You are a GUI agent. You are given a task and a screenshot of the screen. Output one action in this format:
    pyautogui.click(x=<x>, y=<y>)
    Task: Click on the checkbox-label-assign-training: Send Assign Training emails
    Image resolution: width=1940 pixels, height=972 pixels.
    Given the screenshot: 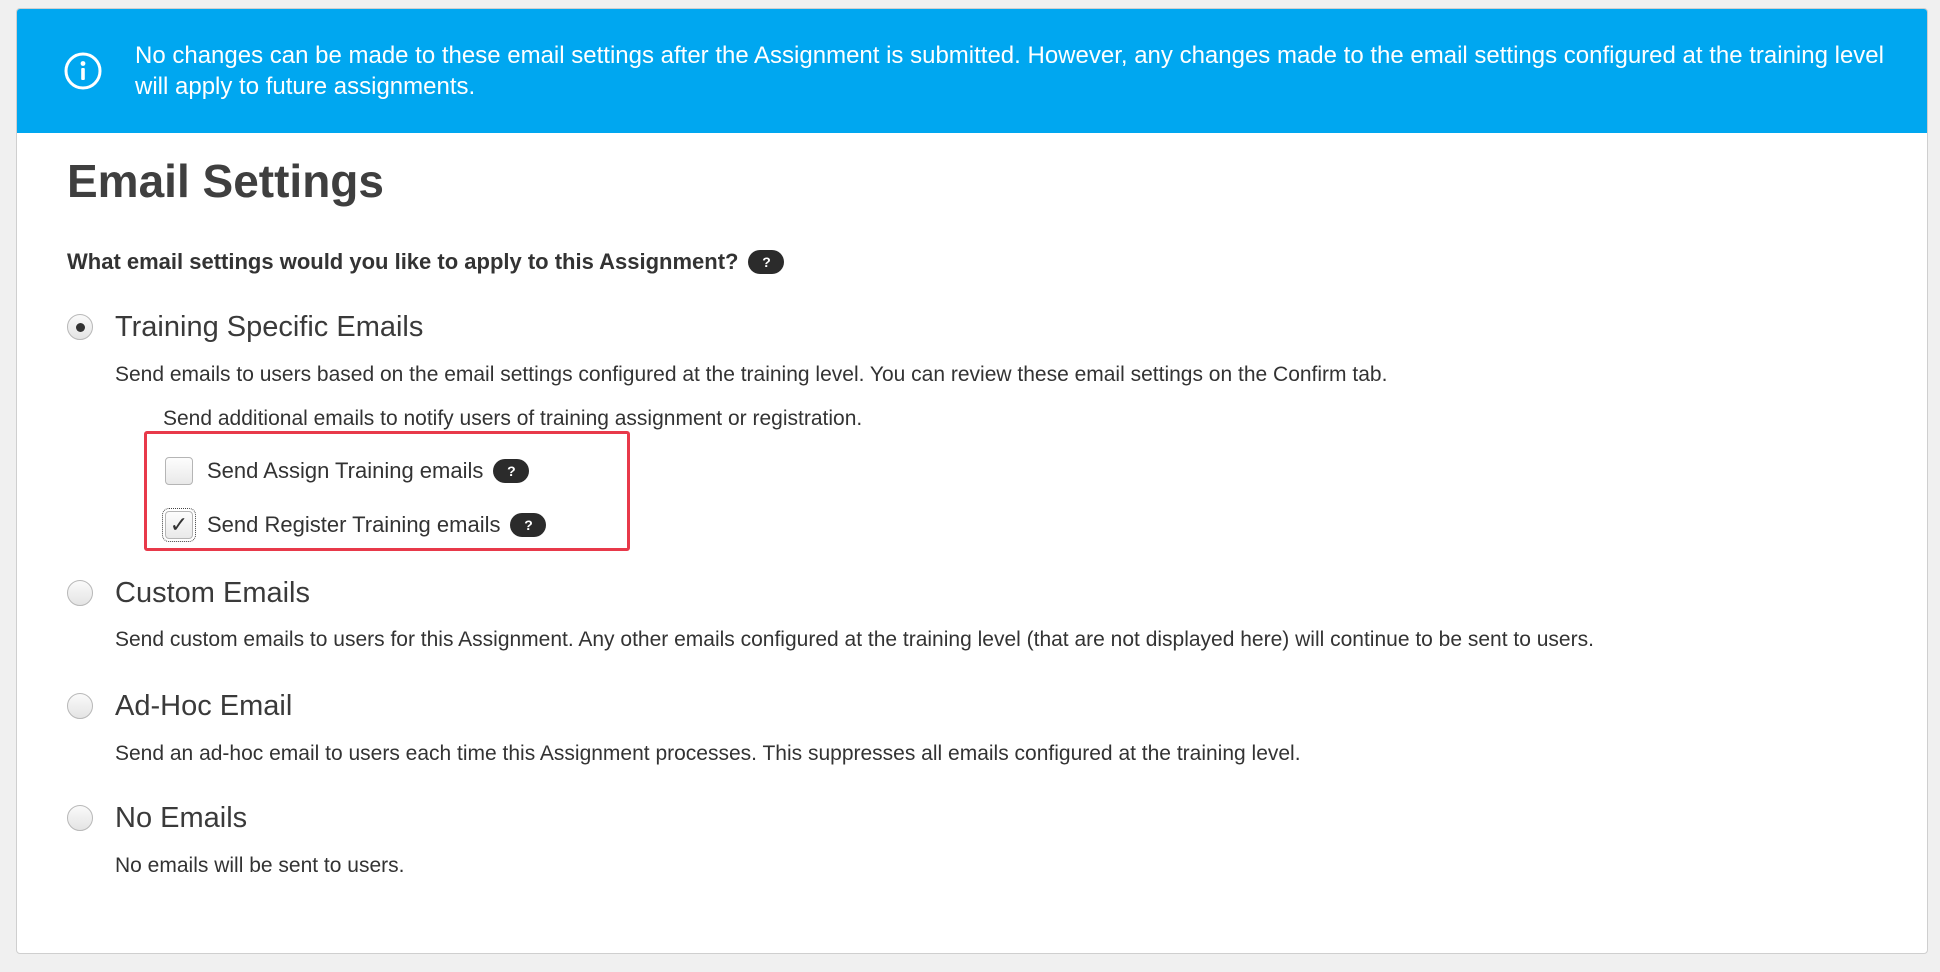 What is the action you would take?
    pyautogui.click(x=345, y=471)
    